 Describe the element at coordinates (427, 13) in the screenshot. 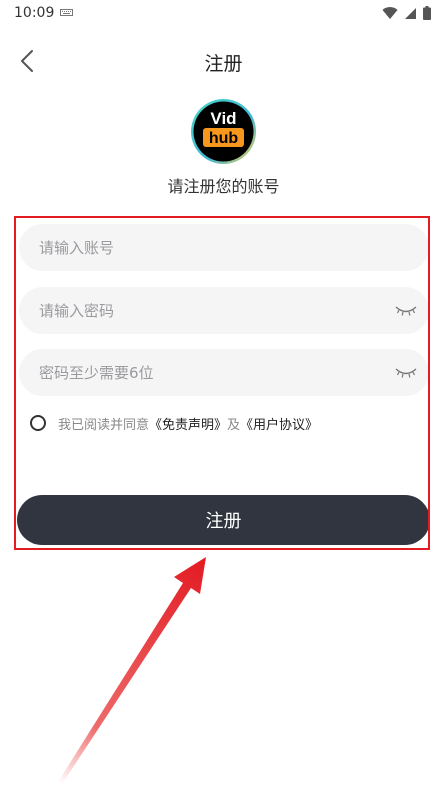

I see `battery-icon` at that location.